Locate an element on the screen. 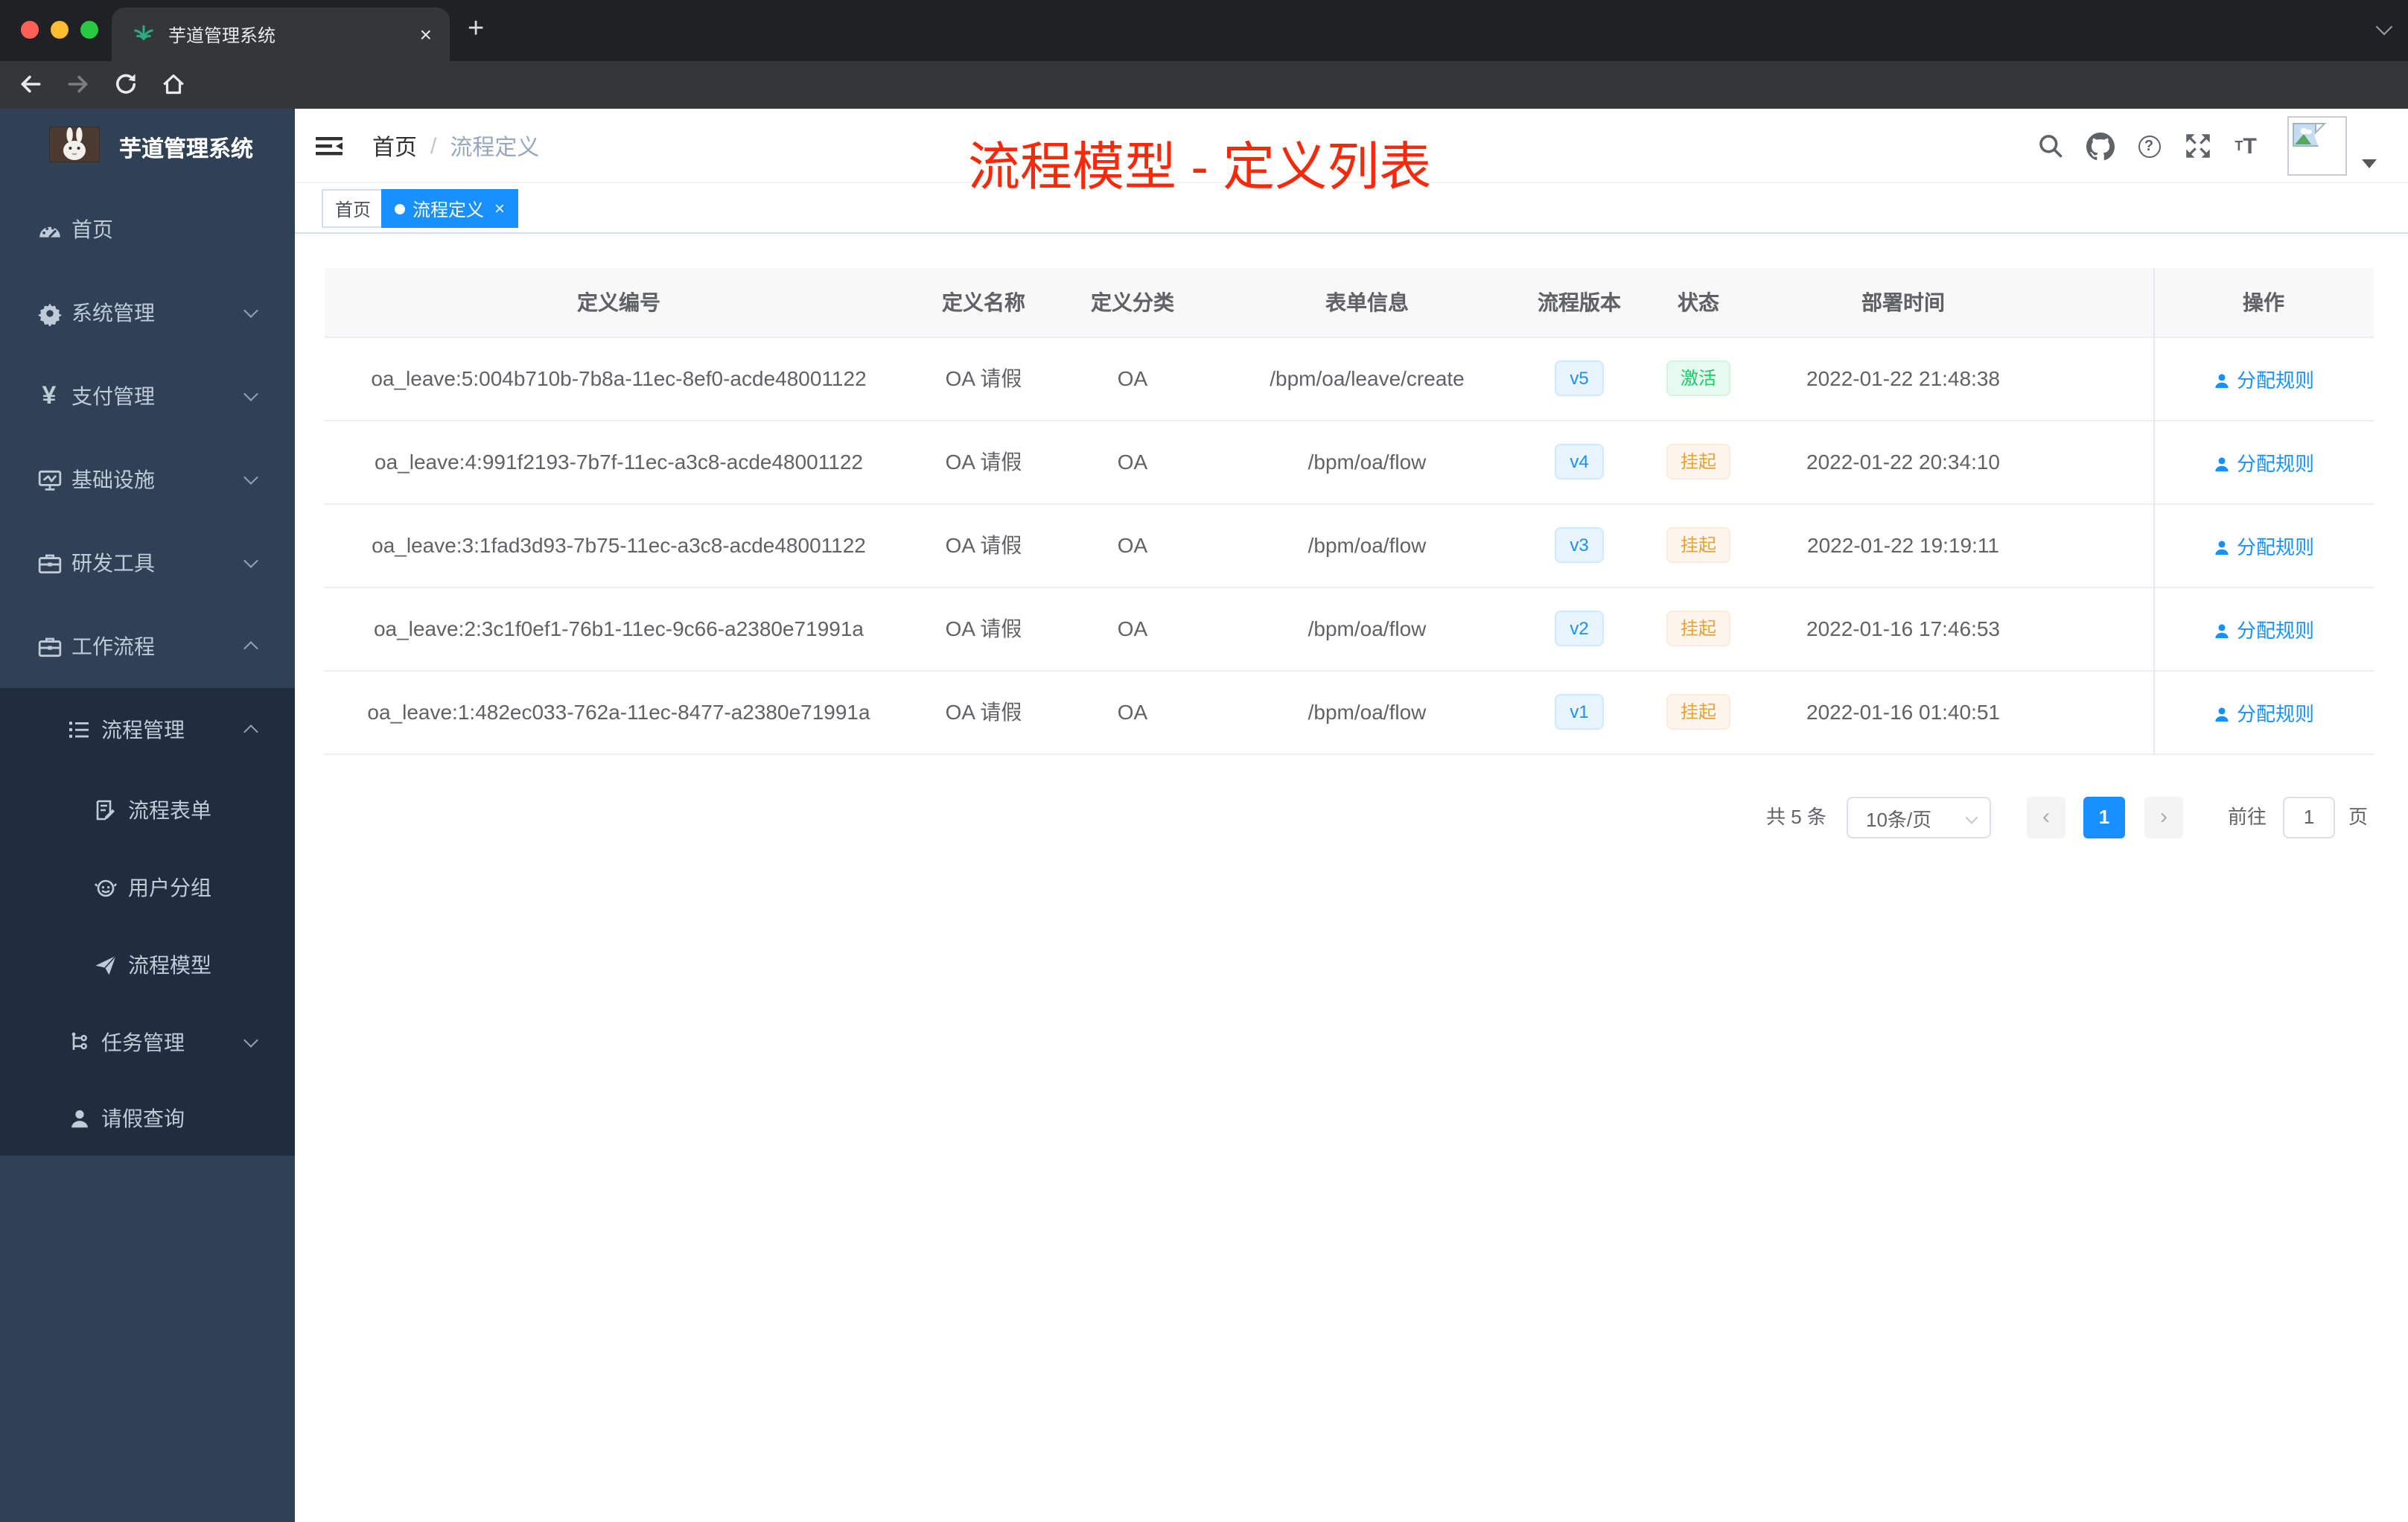 This screenshot has height=1522, width=2408. sidebar-item-label: 支付管理 is located at coordinates (113, 396).